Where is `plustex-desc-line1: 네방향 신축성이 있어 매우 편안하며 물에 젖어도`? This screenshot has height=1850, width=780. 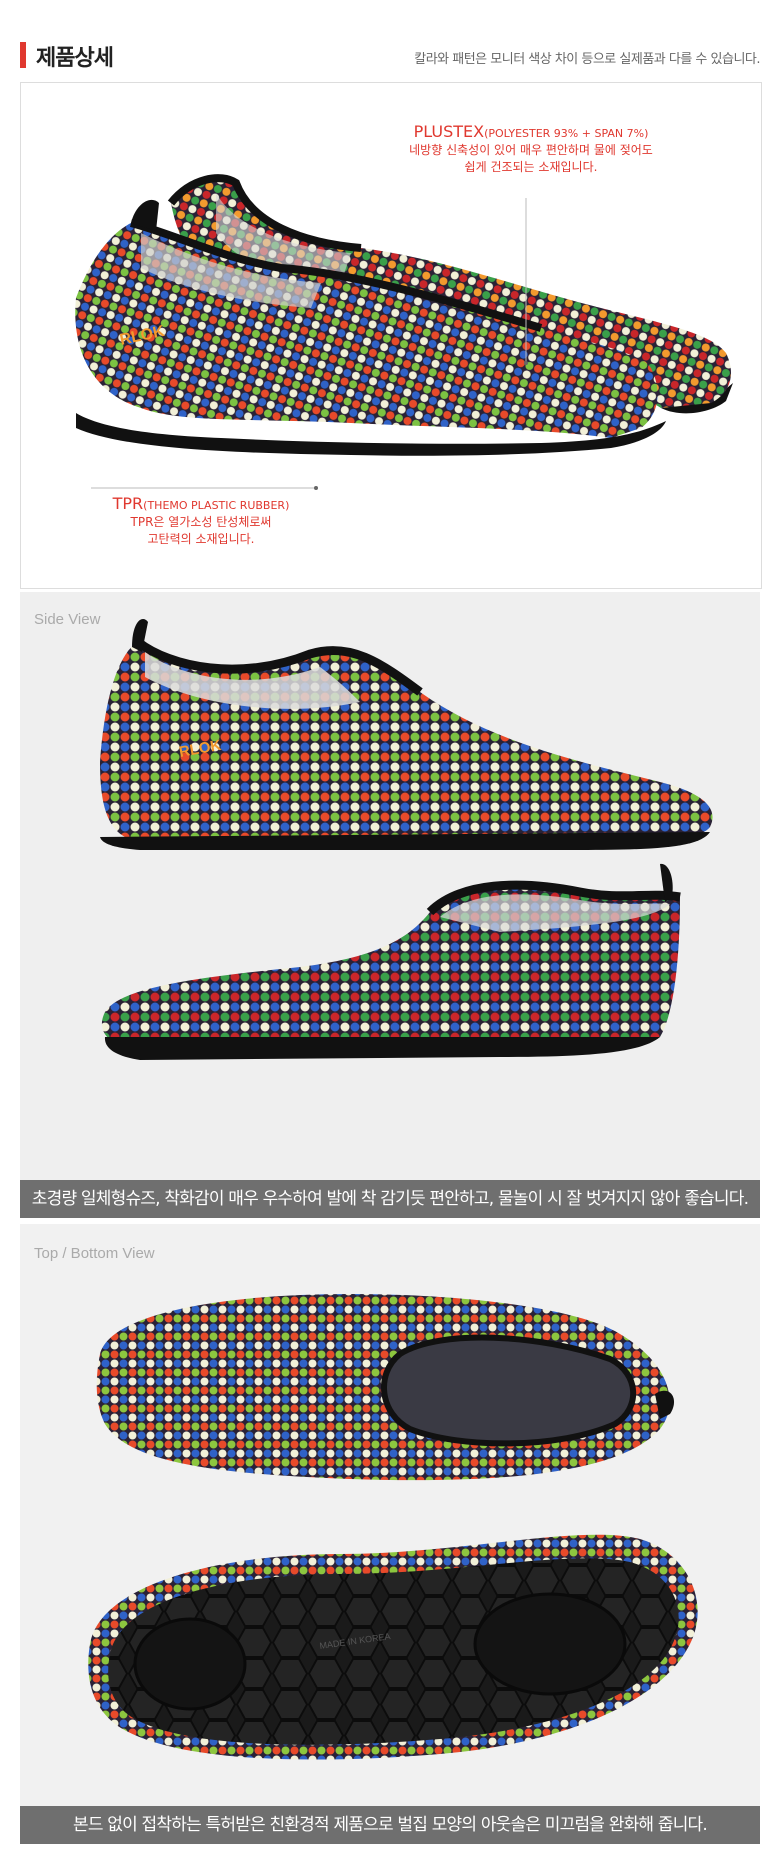
plustex-desc-line1: 네방향 신축성이 있어 매우 편안하며 물에 젖어도 is located at coordinates (531, 150).